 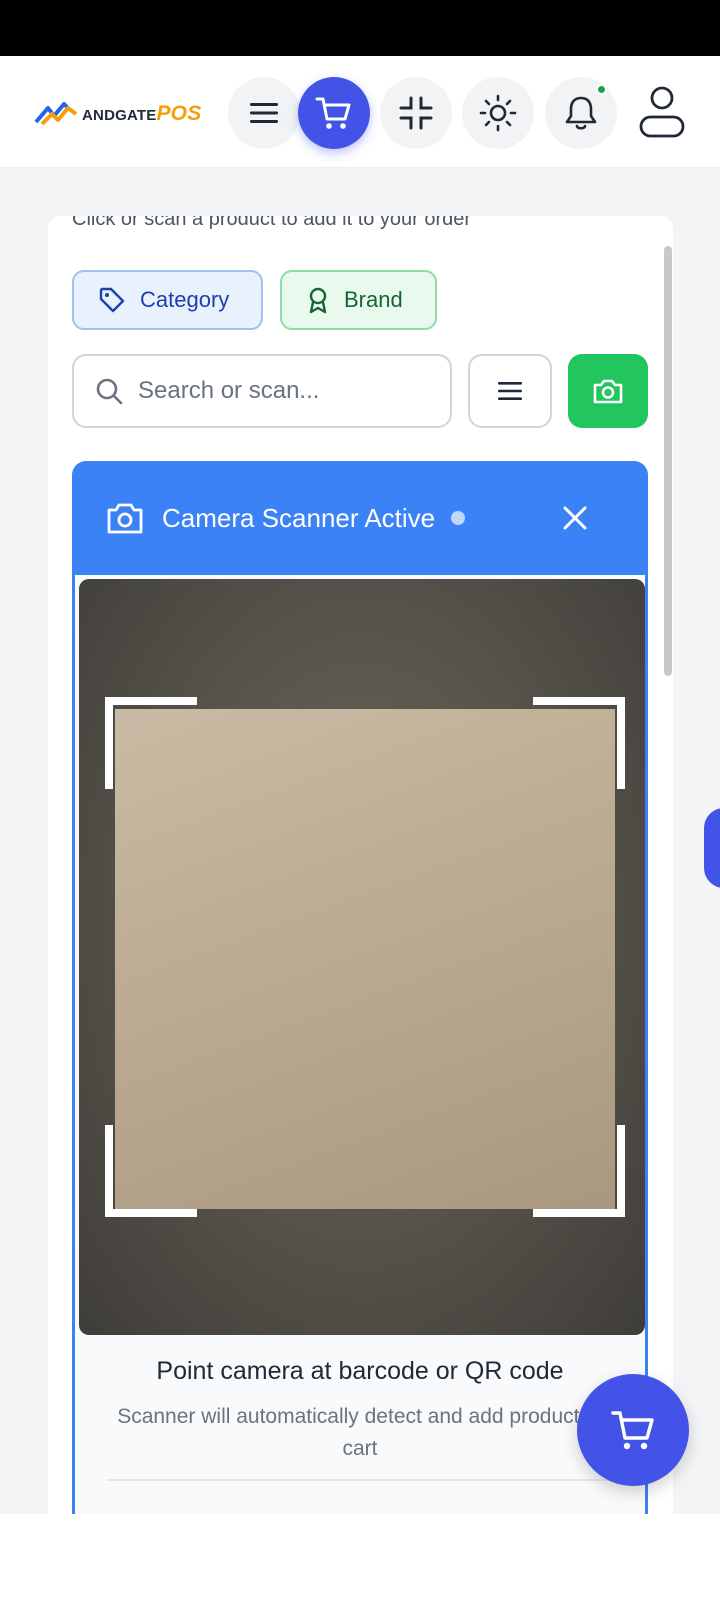 What do you see at coordinates (185, 299) in the screenshot?
I see `category-filter-label: Category` at bounding box center [185, 299].